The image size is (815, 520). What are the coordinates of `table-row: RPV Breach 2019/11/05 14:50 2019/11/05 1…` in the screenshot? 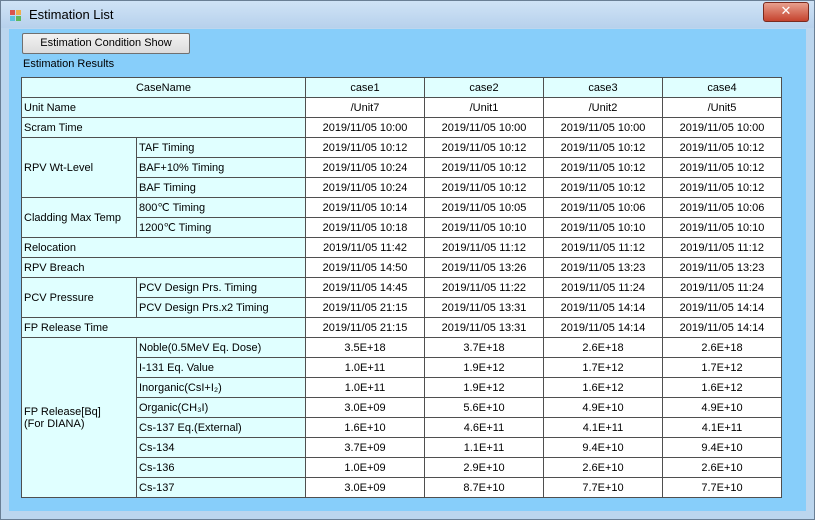 It's located at (401, 267).